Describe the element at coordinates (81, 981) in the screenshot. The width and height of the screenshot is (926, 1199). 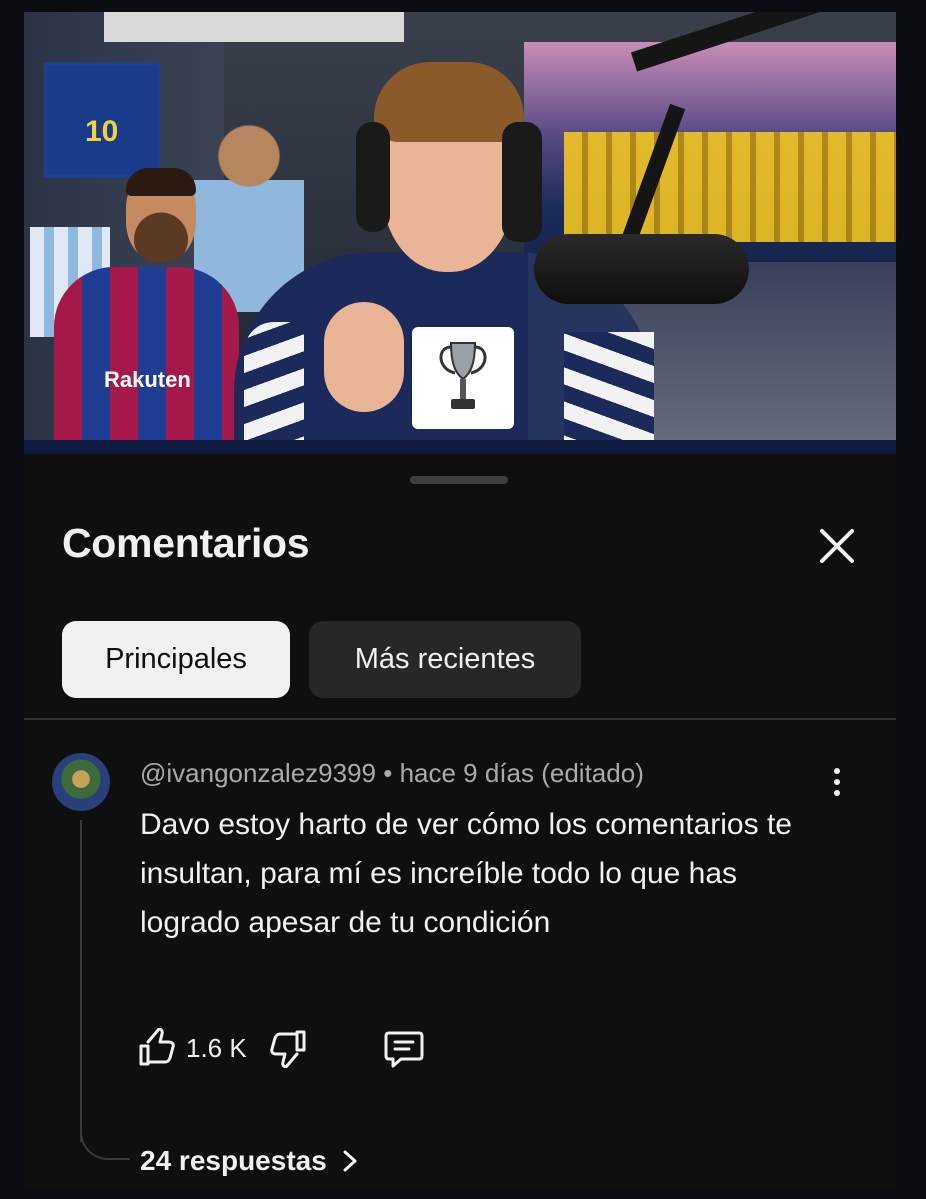
I see `thread-line` at that location.